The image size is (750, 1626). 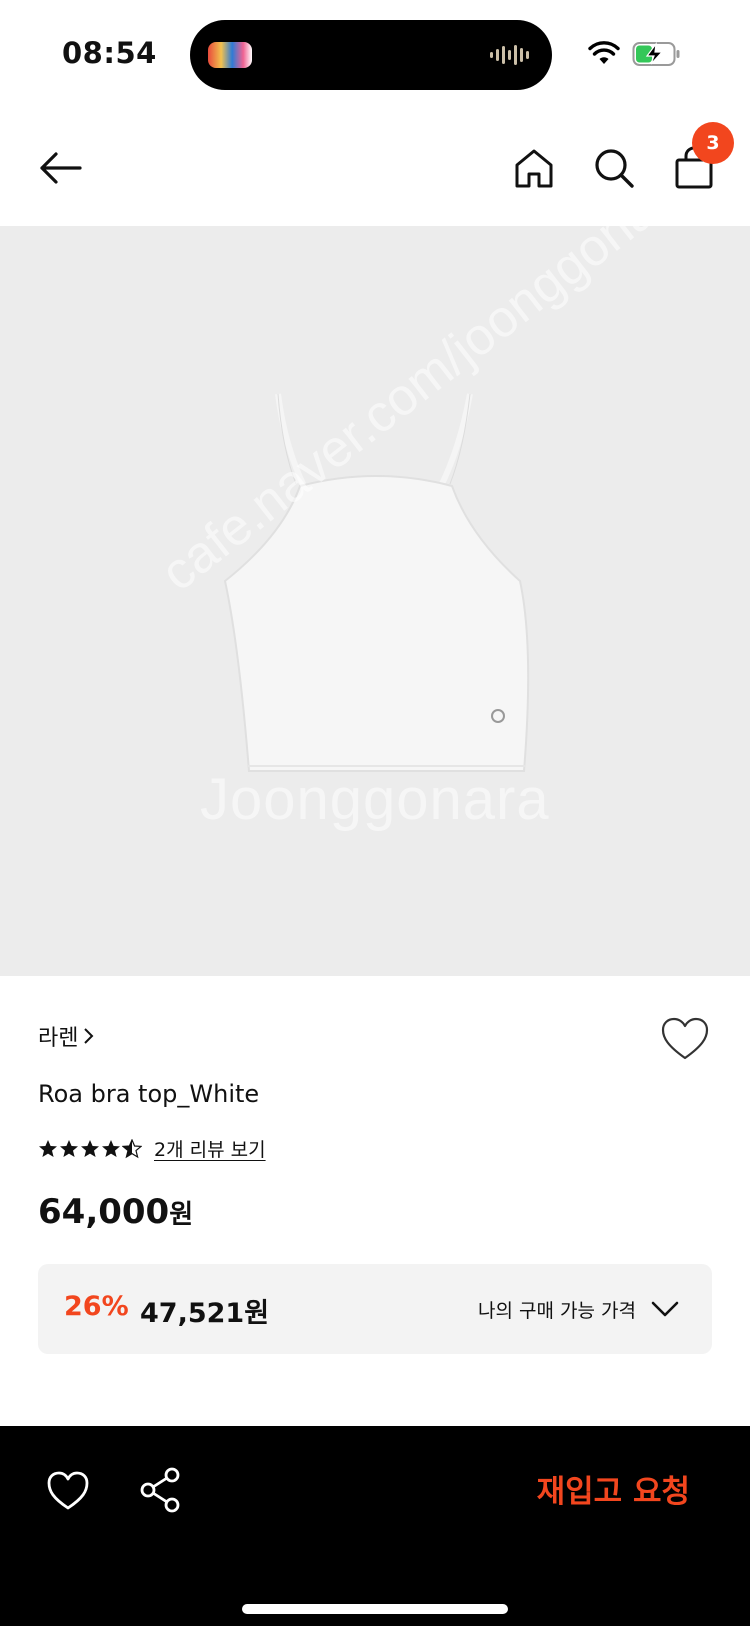 What do you see at coordinates (713, 143) in the screenshot?
I see `cart-count-badge: 3` at bounding box center [713, 143].